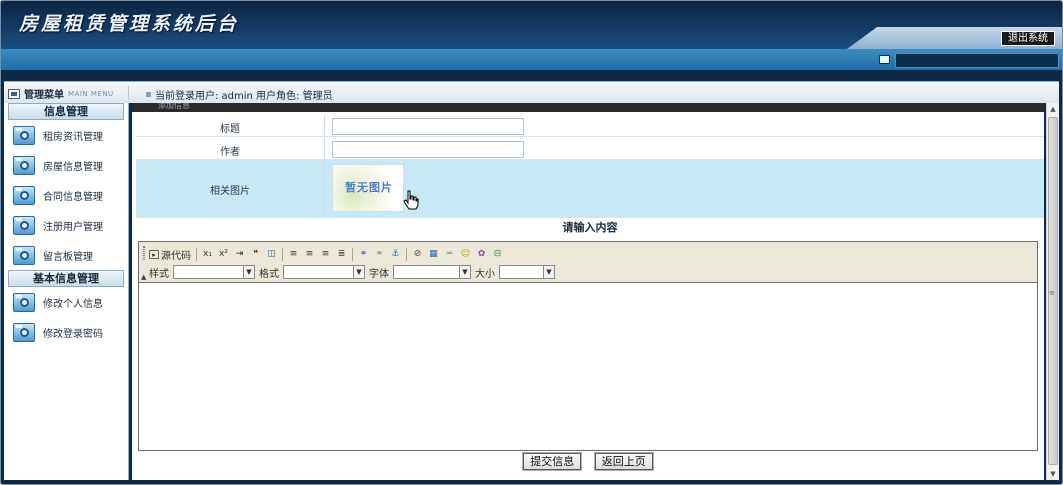 The width and height of the screenshot is (1063, 485). I want to click on superscript-icon: x², so click(223, 254).